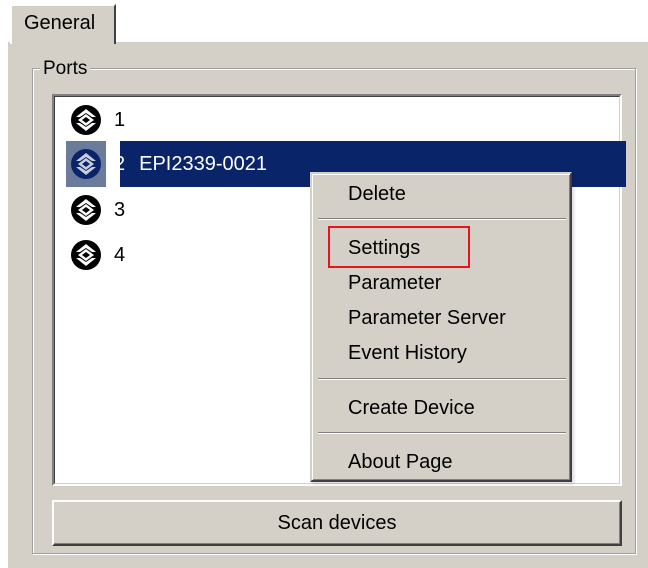 This screenshot has width=648, height=568. I want to click on menu-item-event-history: Event History, so click(407, 353).